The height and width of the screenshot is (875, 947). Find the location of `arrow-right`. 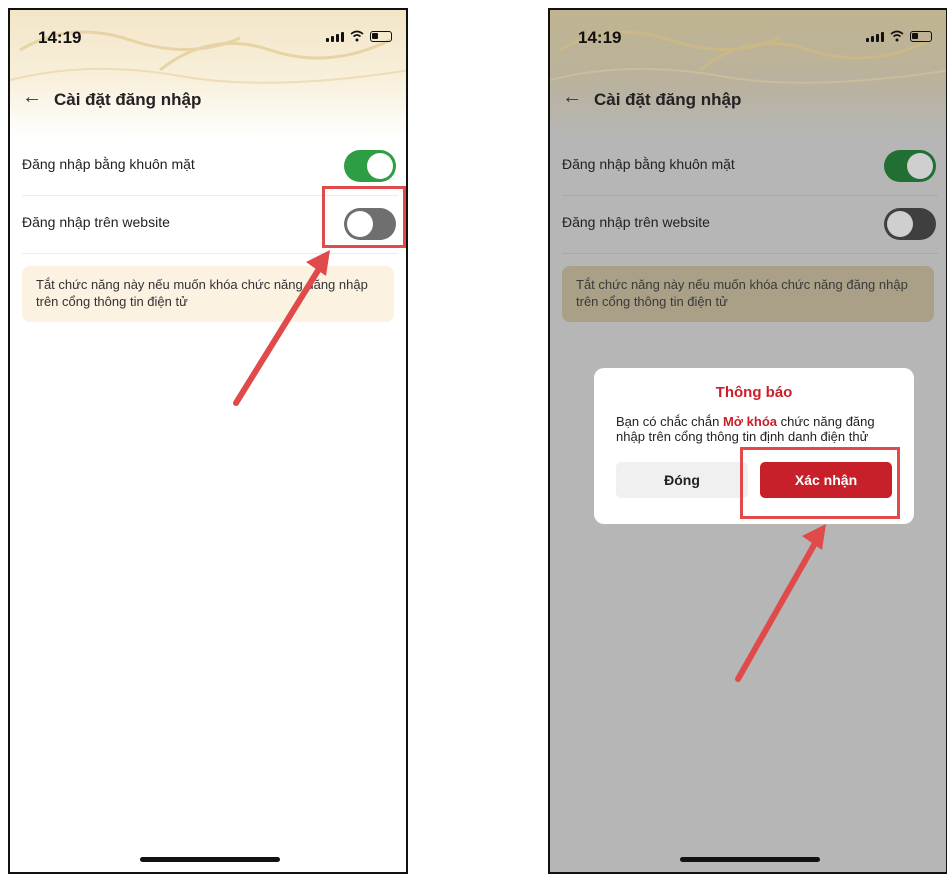

arrow-right is located at coordinates (778, 608).